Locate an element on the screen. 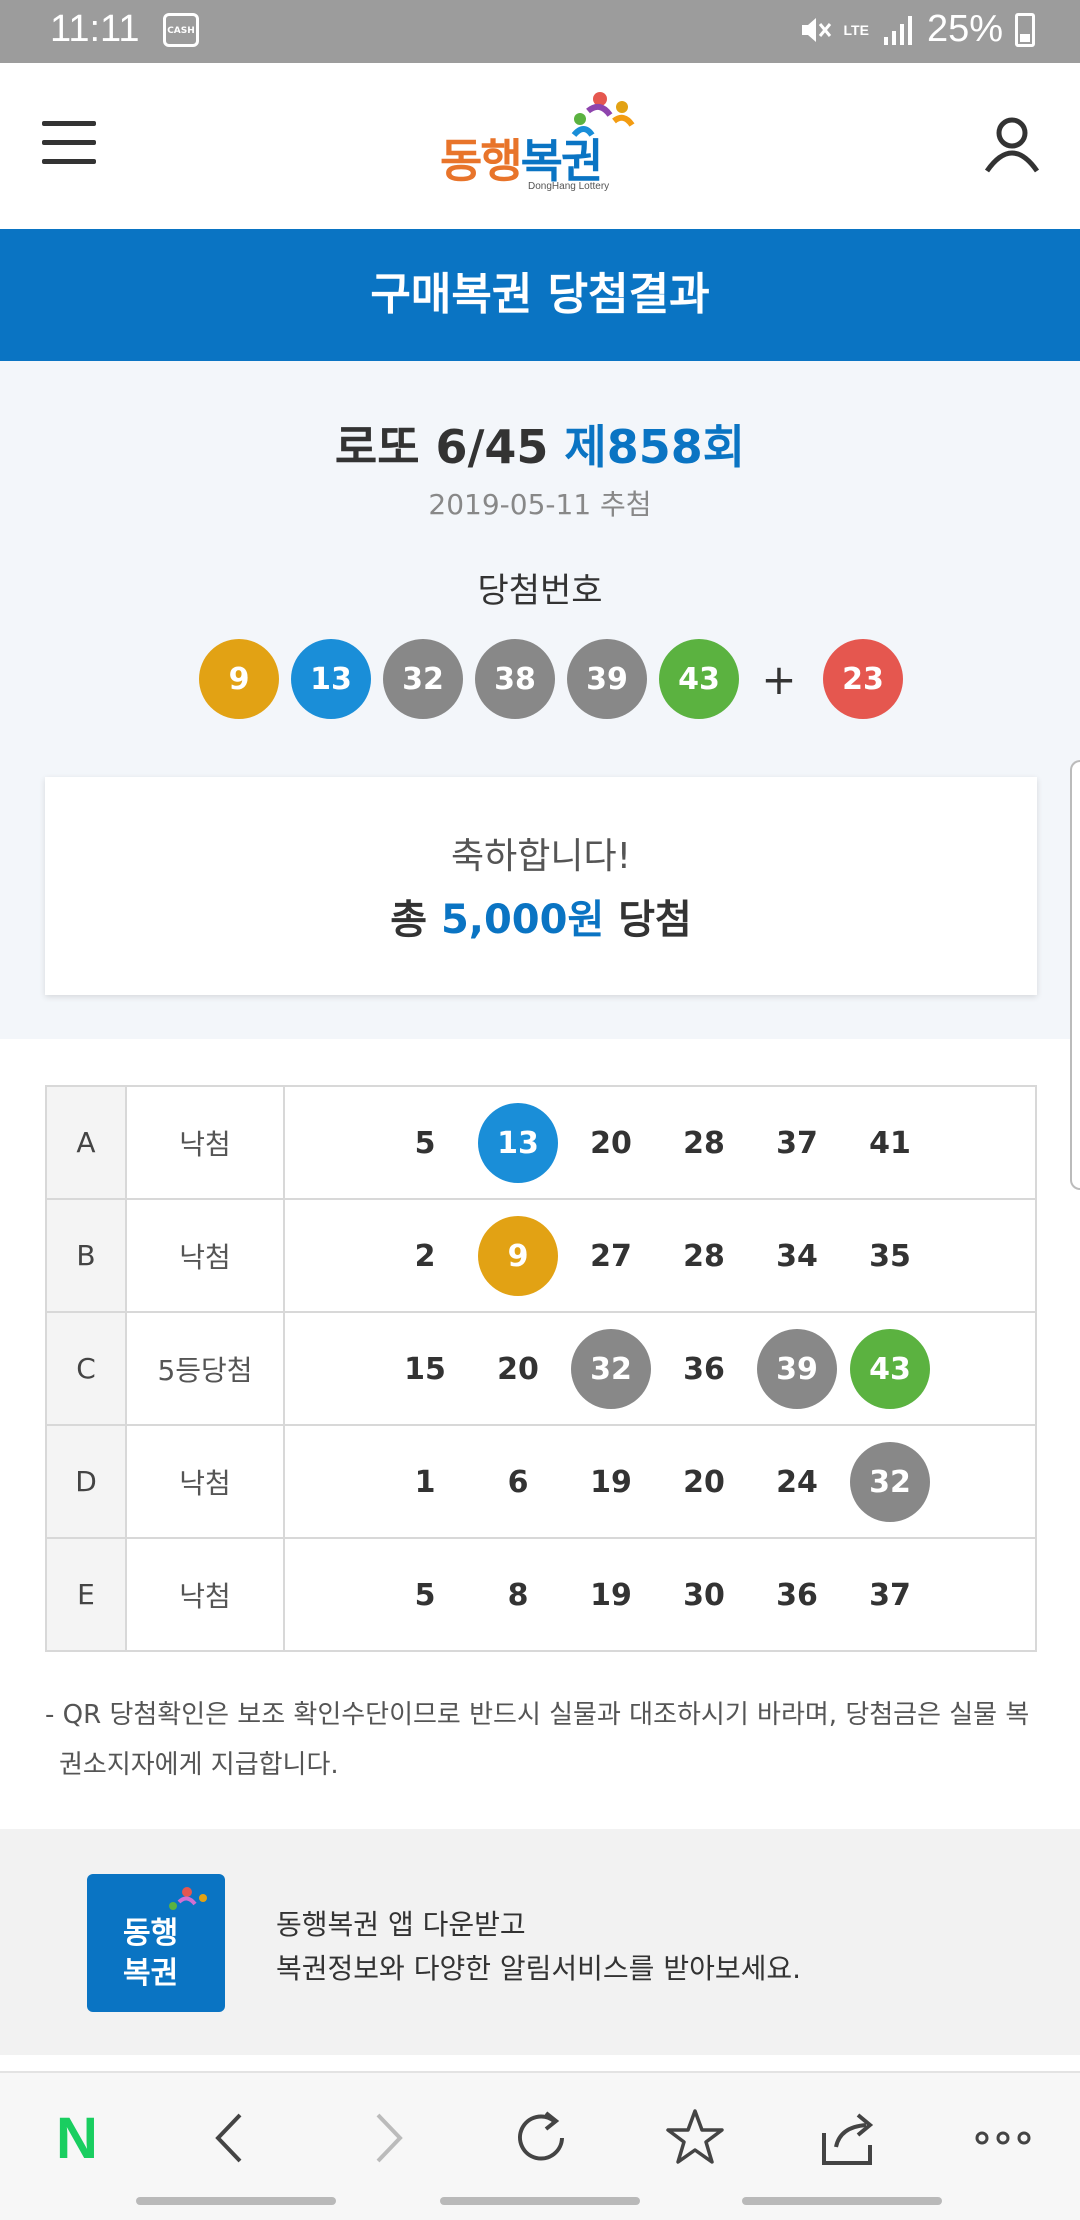  ticket-row: A 낙첨 5 13 20 28 37 41 is located at coordinates (541, 1142).